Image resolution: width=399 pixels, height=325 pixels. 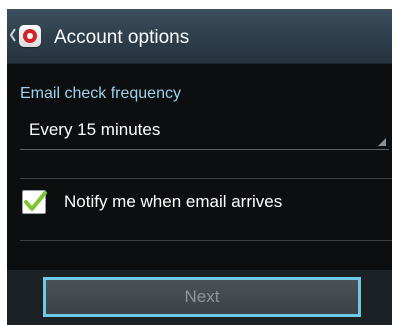 What do you see at coordinates (100, 93) in the screenshot?
I see `email-check-frequency-label: Email check frequency` at bounding box center [100, 93].